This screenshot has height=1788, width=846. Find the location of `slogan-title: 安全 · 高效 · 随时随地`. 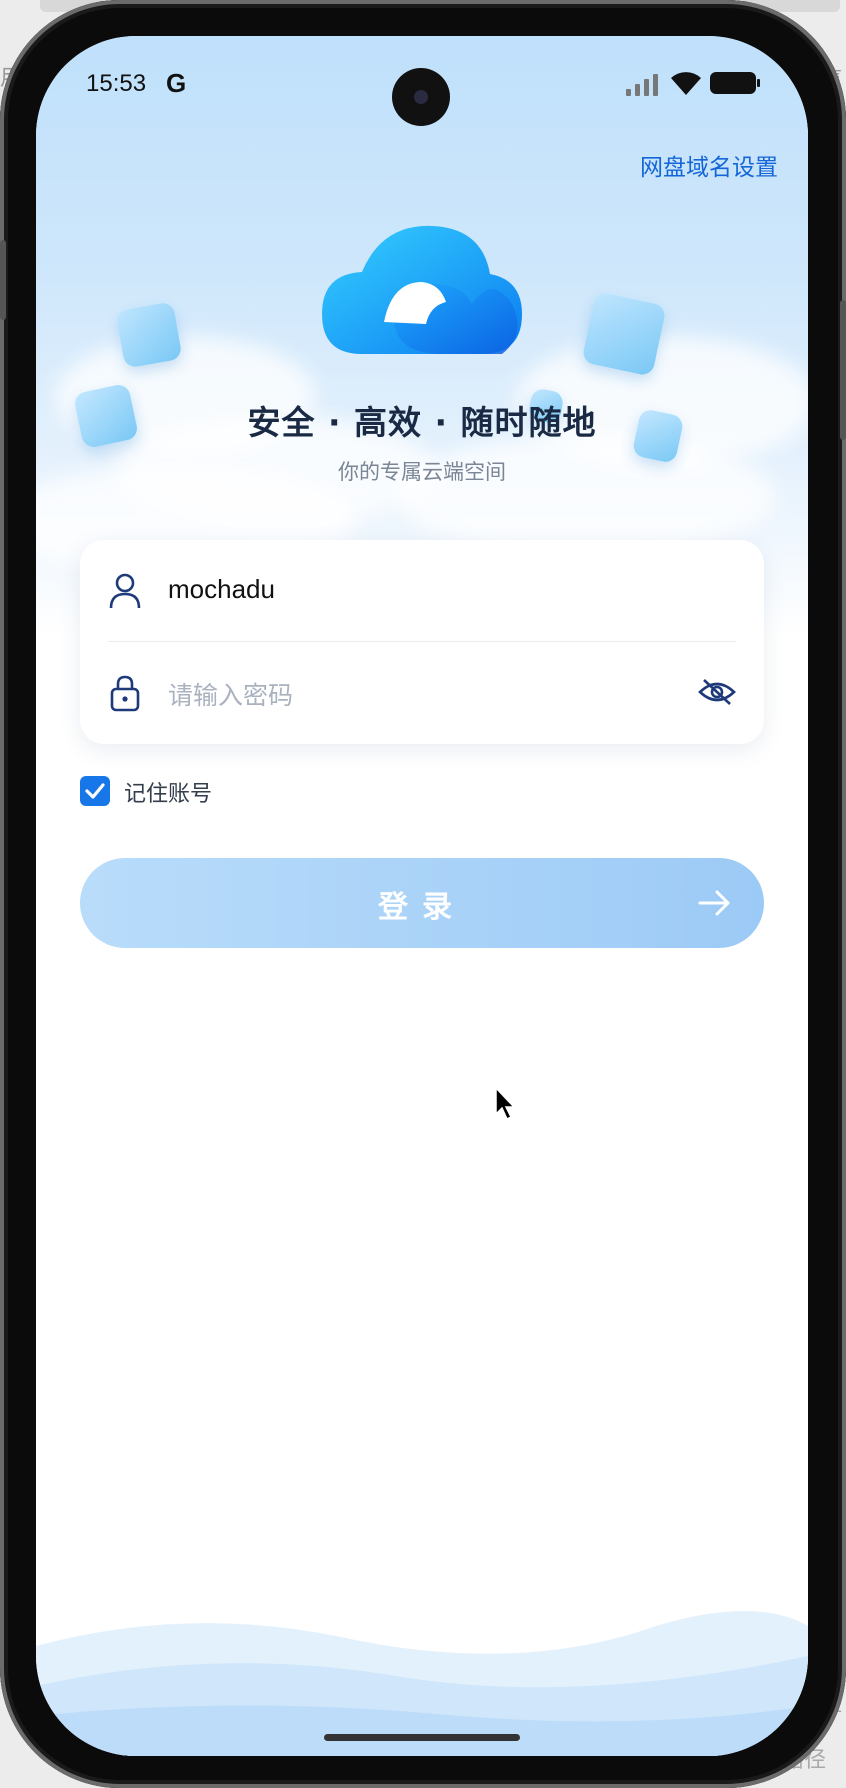

slogan-title: 安全 · 高效 · 随时随地 is located at coordinates (422, 422).